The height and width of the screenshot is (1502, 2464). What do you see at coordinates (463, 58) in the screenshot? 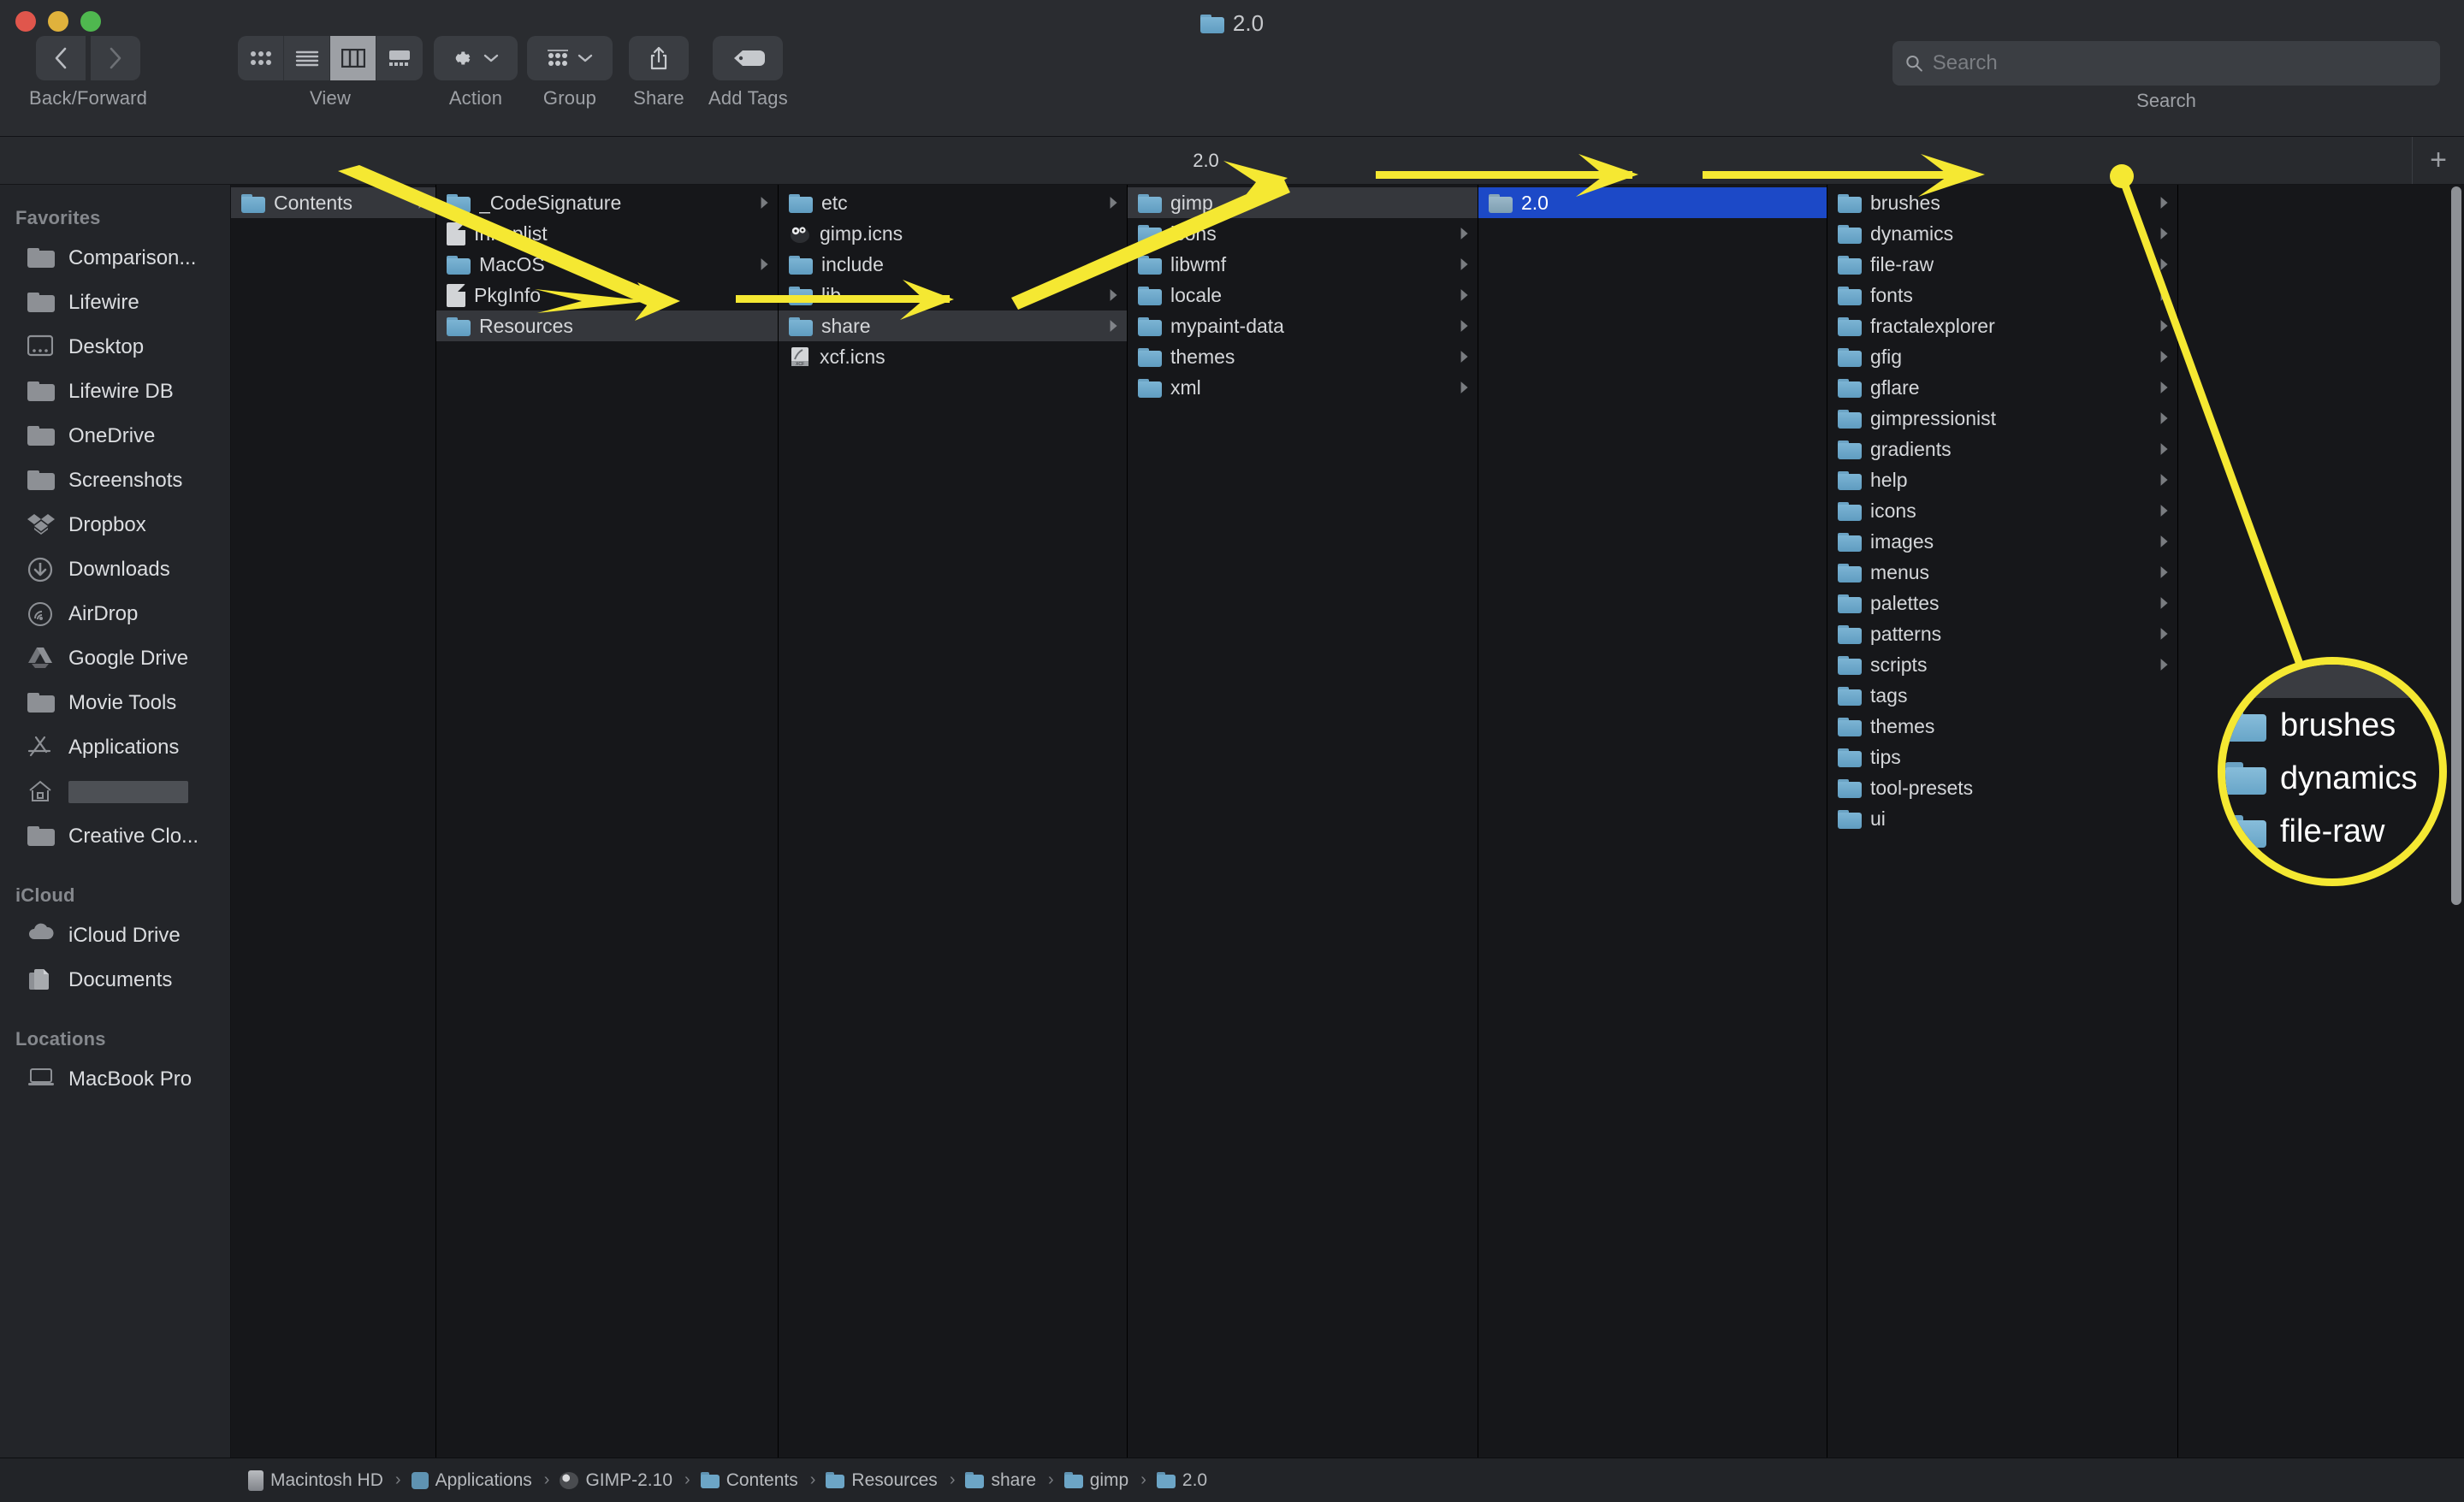
I see `gear-icon` at bounding box center [463, 58].